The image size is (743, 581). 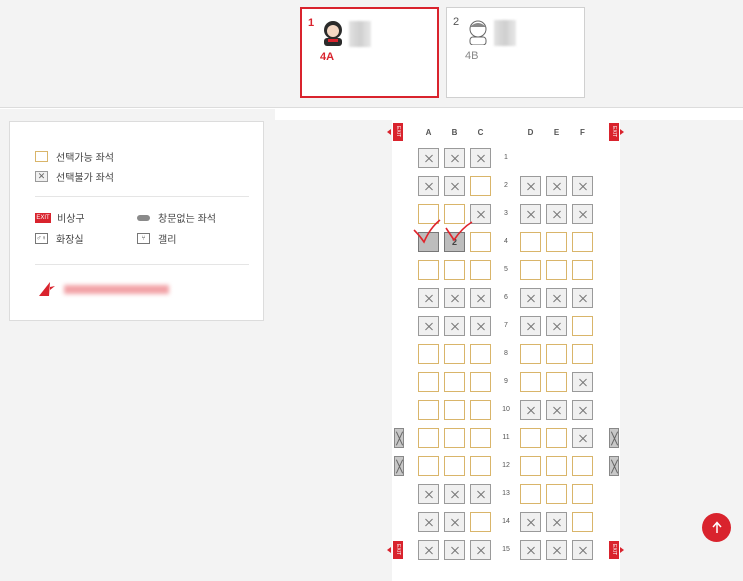 I want to click on seat-7B, so click(x=454, y=326).